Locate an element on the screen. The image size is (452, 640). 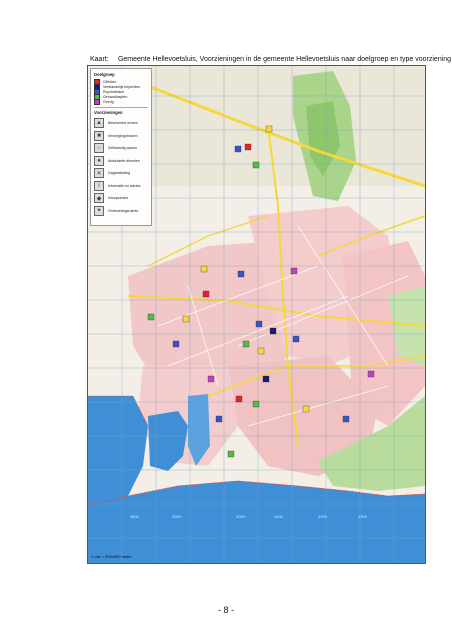
legend-voorziening-item: ◆ Inloopcentra is located at coordinates (121, 198).